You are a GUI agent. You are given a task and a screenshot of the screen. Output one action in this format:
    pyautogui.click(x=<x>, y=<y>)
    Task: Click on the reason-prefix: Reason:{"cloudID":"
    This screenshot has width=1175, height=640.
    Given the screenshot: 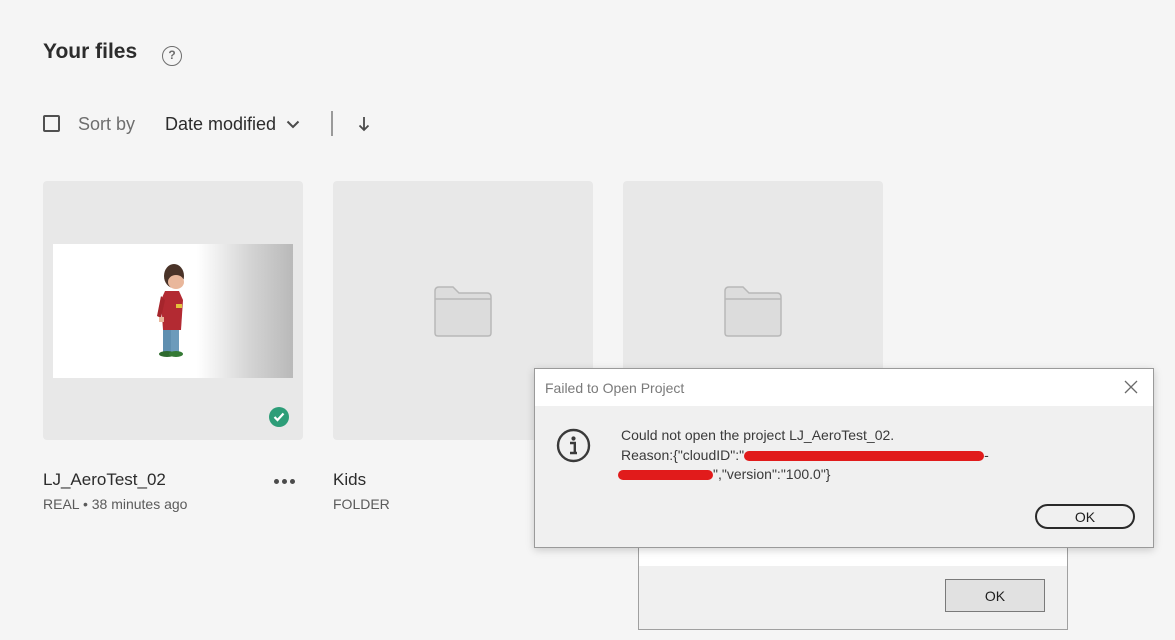 What is the action you would take?
    pyautogui.click(x=683, y=454)
    